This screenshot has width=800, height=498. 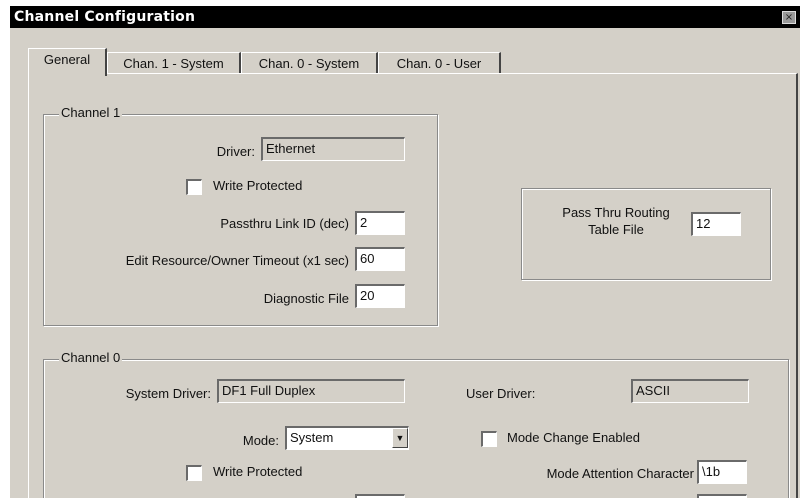 What do you see at coordinates (194, 473) in the screenshot?
I see `write-protected-checkbox-ch0` at bounding box center [194, 473].